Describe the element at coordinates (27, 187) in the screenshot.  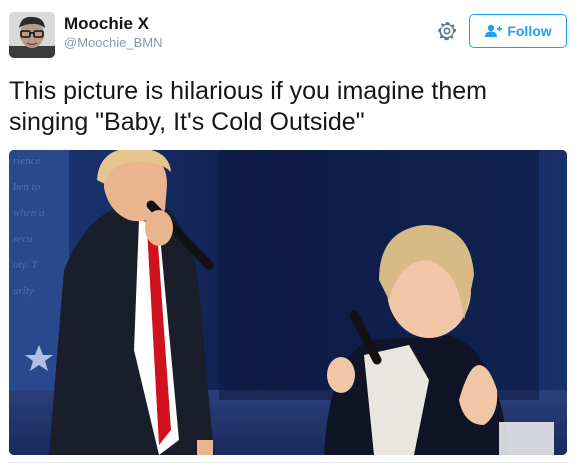
I see `svg-text: ben to` at that location.